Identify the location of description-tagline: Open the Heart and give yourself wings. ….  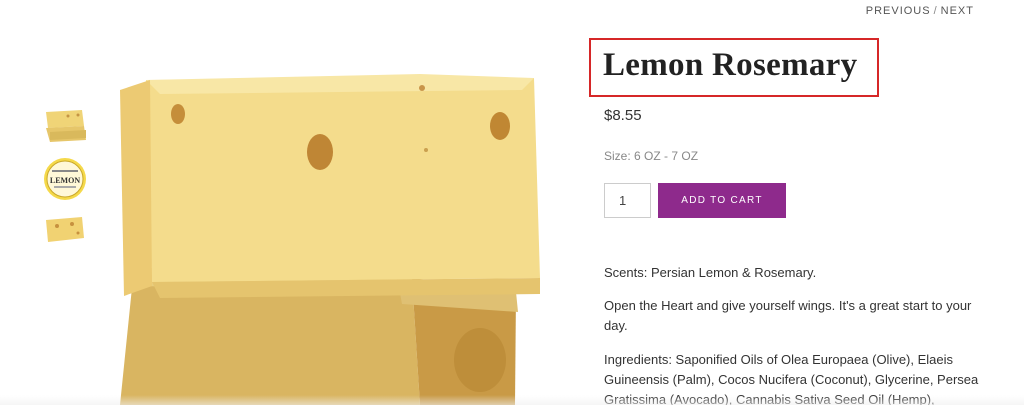
(788, 315).